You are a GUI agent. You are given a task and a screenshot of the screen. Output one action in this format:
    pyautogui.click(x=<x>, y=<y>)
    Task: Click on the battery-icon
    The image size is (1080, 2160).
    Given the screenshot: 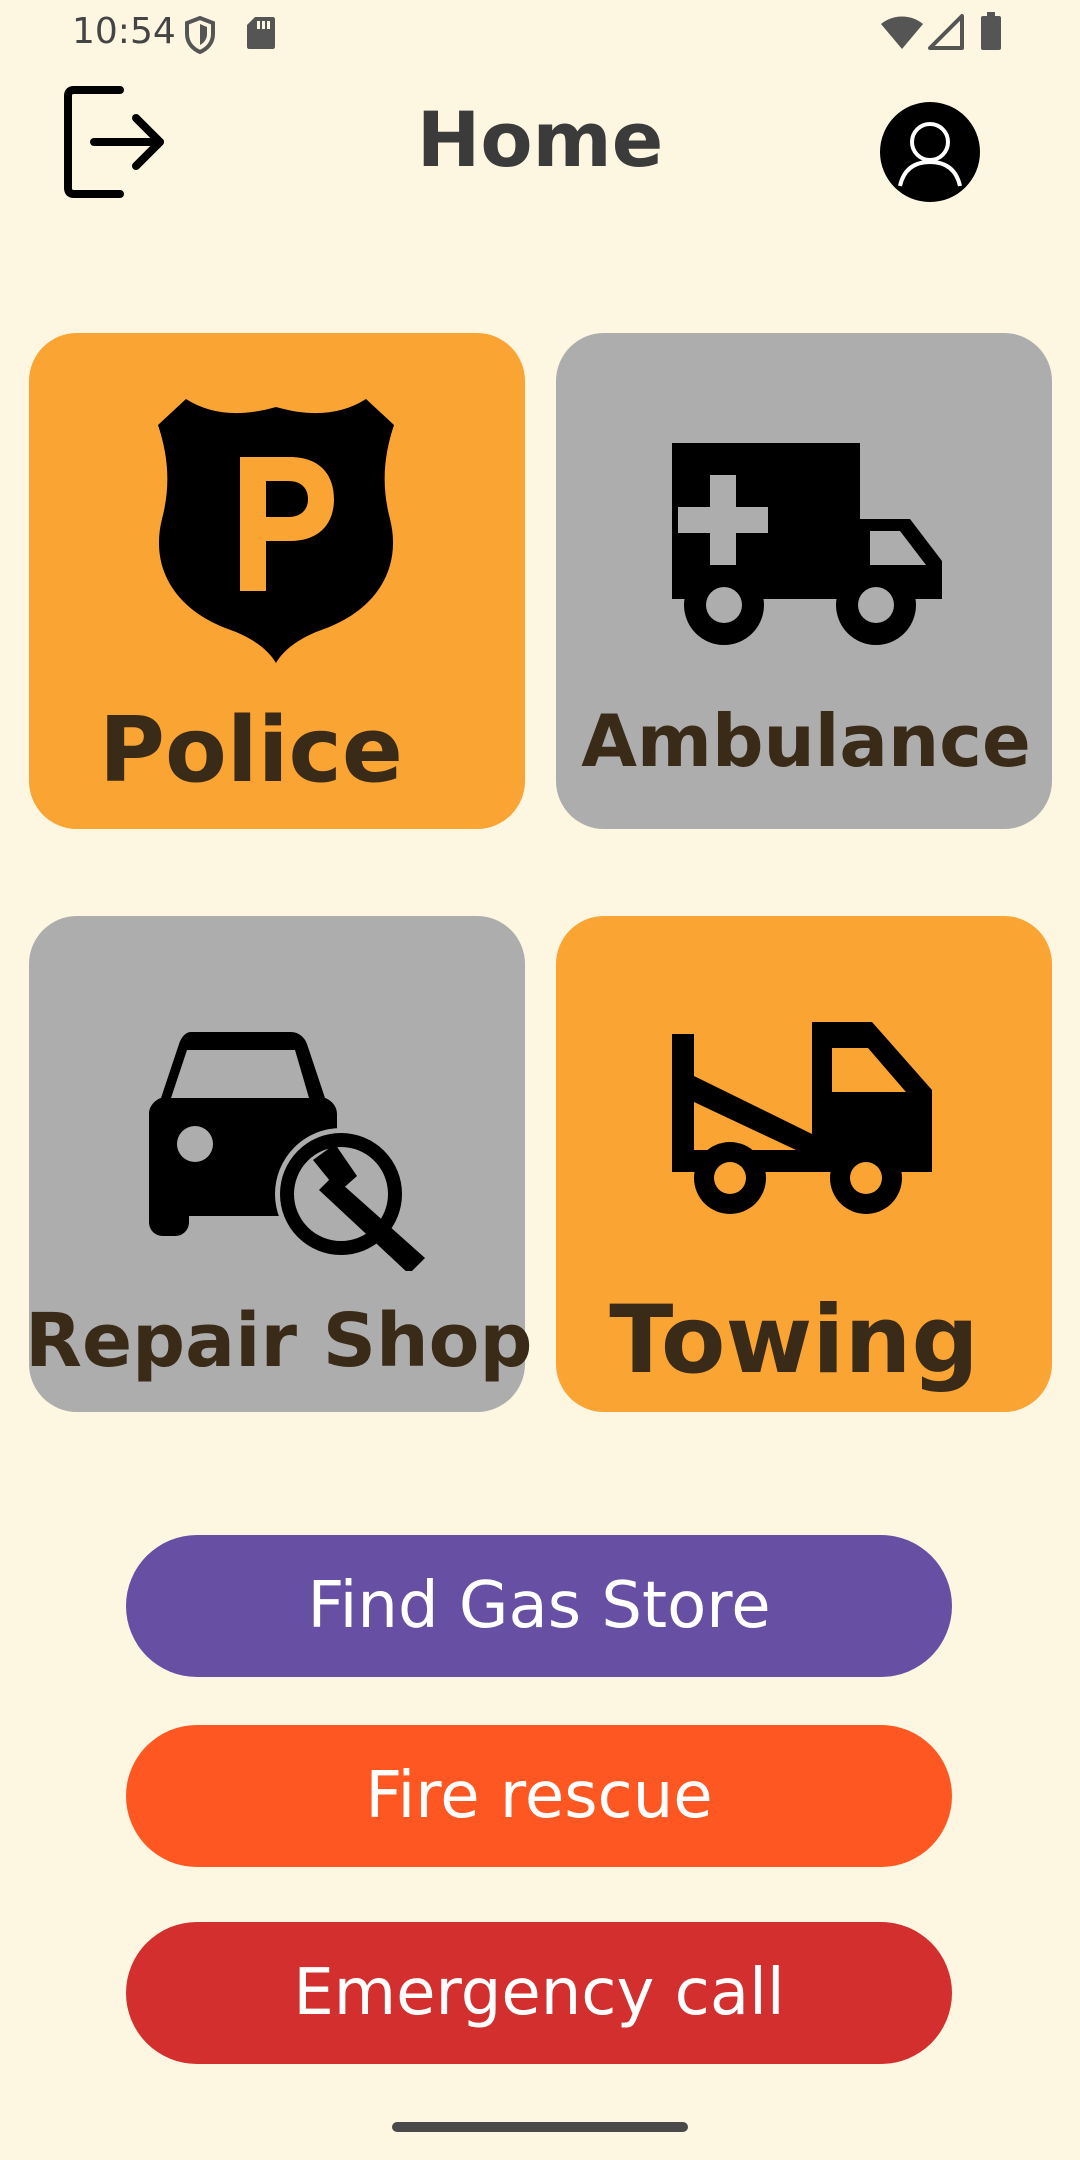 What is the action you would take?
    pyautogui.click(x=991, y=31)
    